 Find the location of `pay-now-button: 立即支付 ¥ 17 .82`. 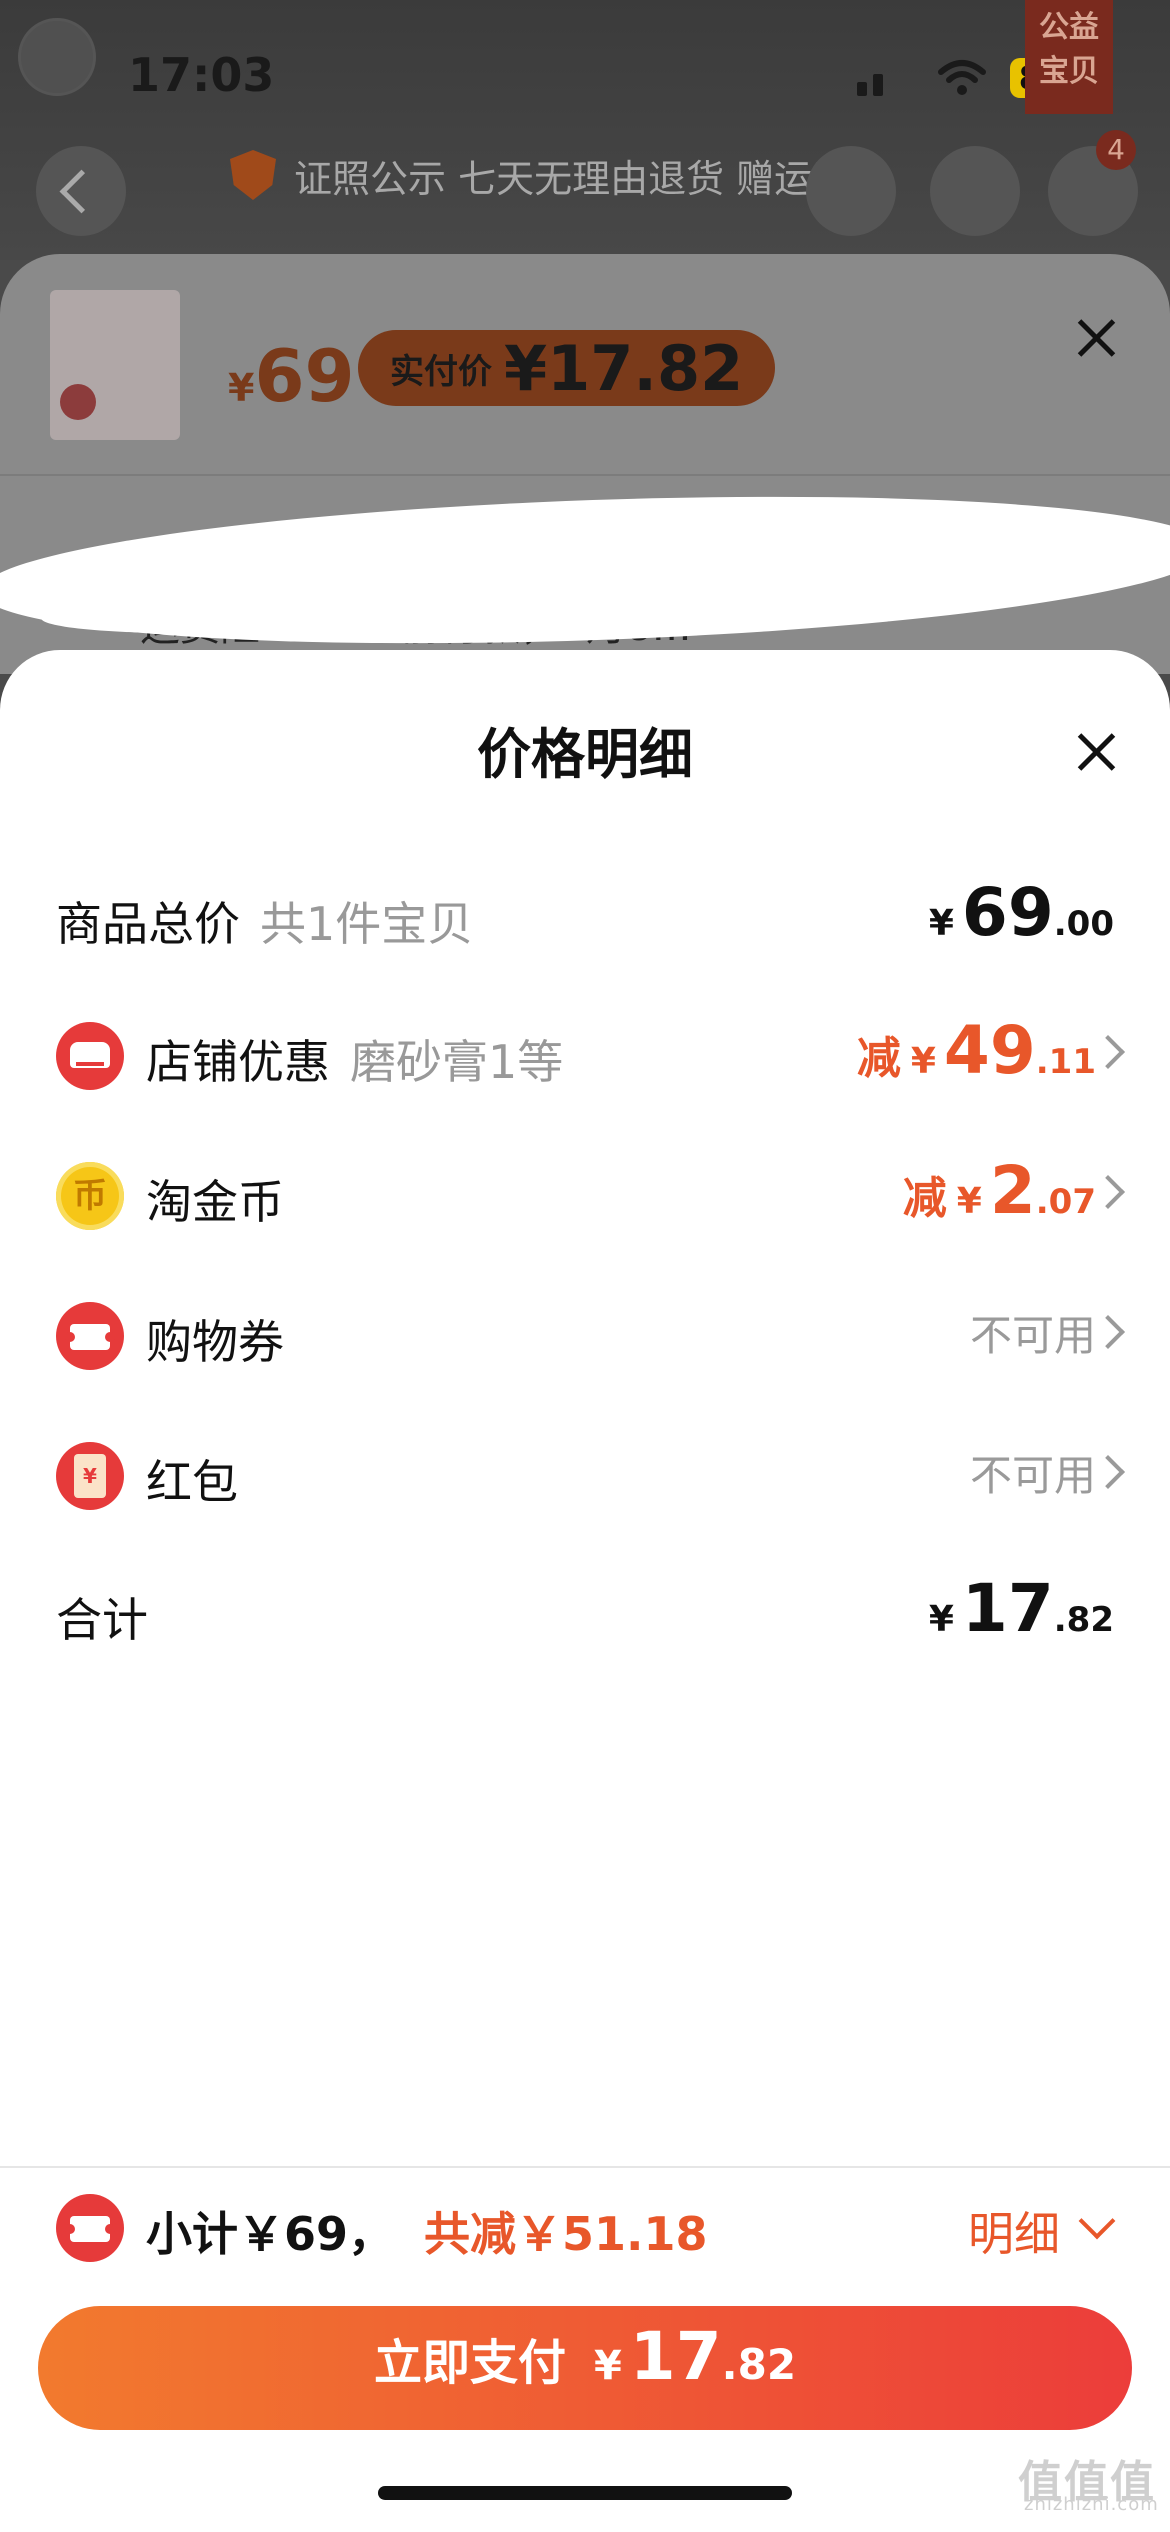

pay-now-button: 立即支付 ¥ 17 .82 is located at coordinates (585, 2368).